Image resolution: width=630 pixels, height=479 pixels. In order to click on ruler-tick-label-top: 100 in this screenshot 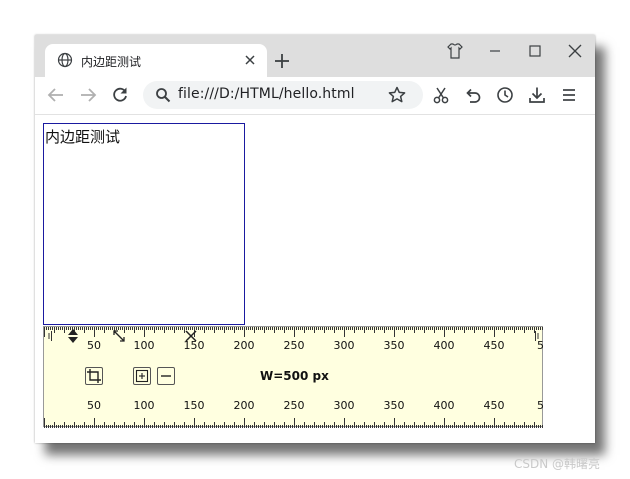, I will do `click(144, 345)`.